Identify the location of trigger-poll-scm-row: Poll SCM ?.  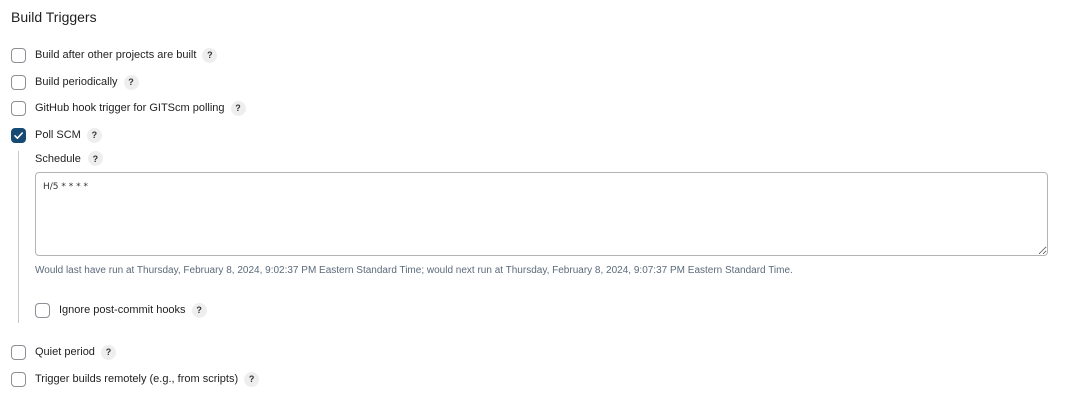
(56, 135).